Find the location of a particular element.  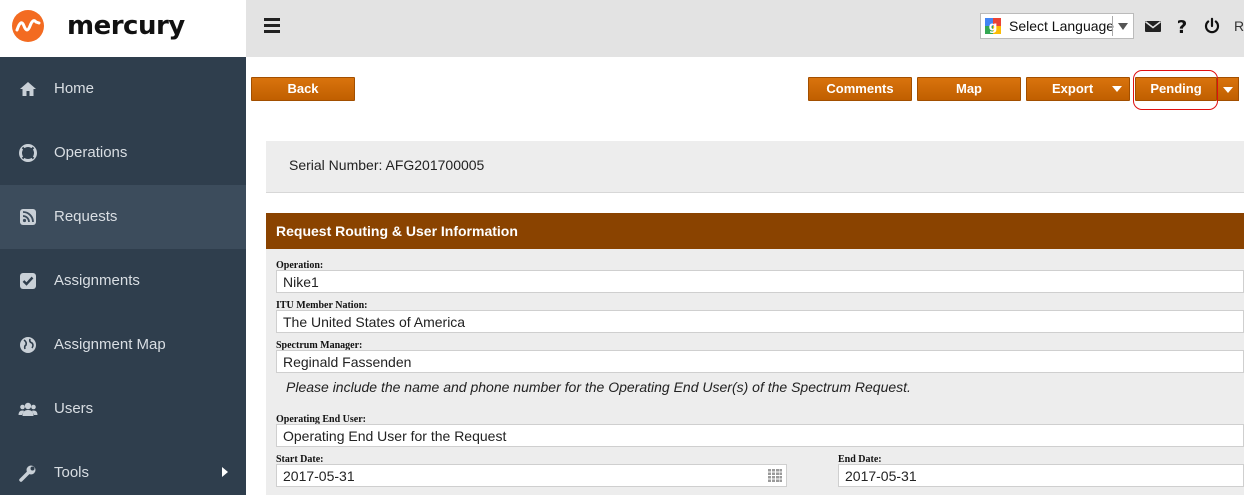

power-icon is located at coordinates (1212, 26).